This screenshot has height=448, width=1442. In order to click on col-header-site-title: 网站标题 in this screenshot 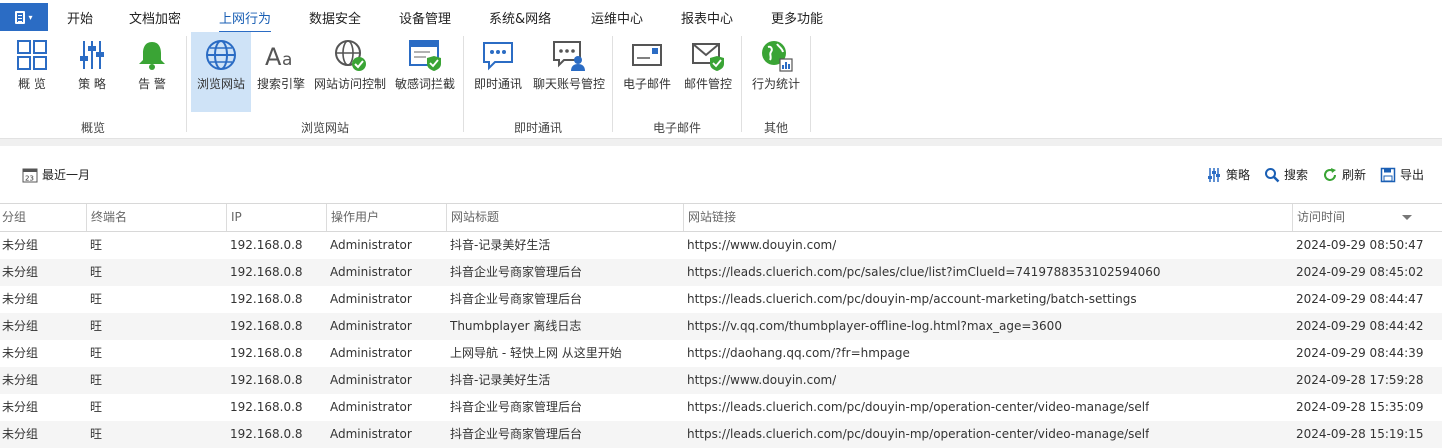, I will do `click(564, 217)`.